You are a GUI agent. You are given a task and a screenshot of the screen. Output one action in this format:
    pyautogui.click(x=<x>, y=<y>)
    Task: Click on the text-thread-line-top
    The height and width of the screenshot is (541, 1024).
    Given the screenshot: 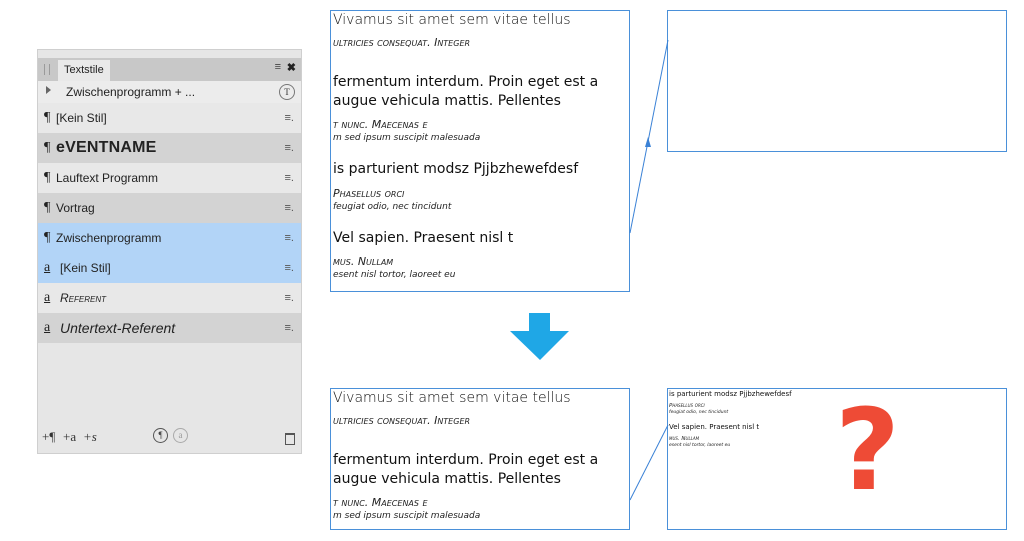 What is the action you would take?
    pyautogui.click(x=649, y=136)
    